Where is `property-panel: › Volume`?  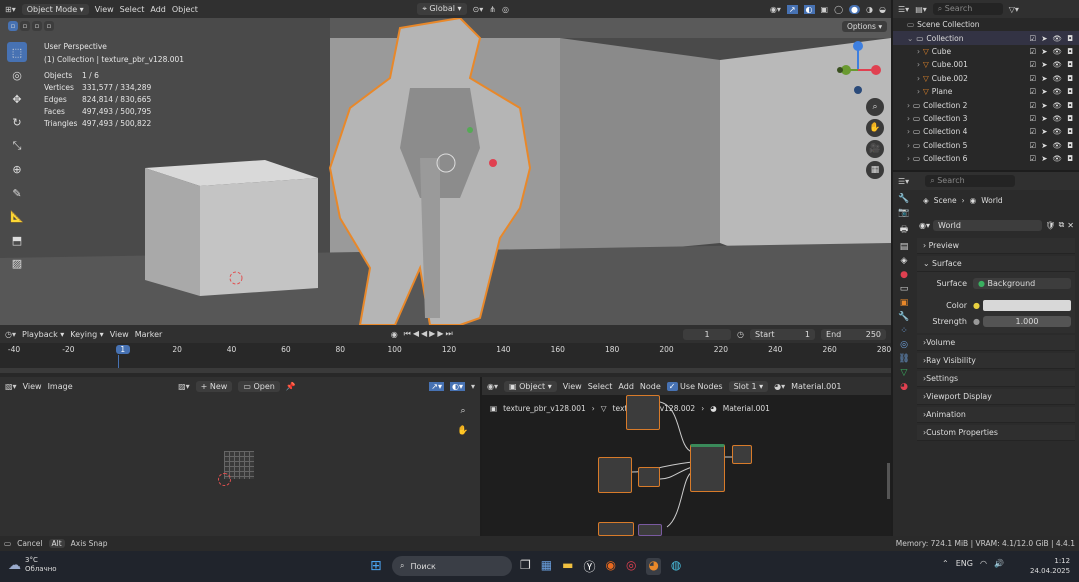
property-panel: › Volume is located at coordinates (996, 343).